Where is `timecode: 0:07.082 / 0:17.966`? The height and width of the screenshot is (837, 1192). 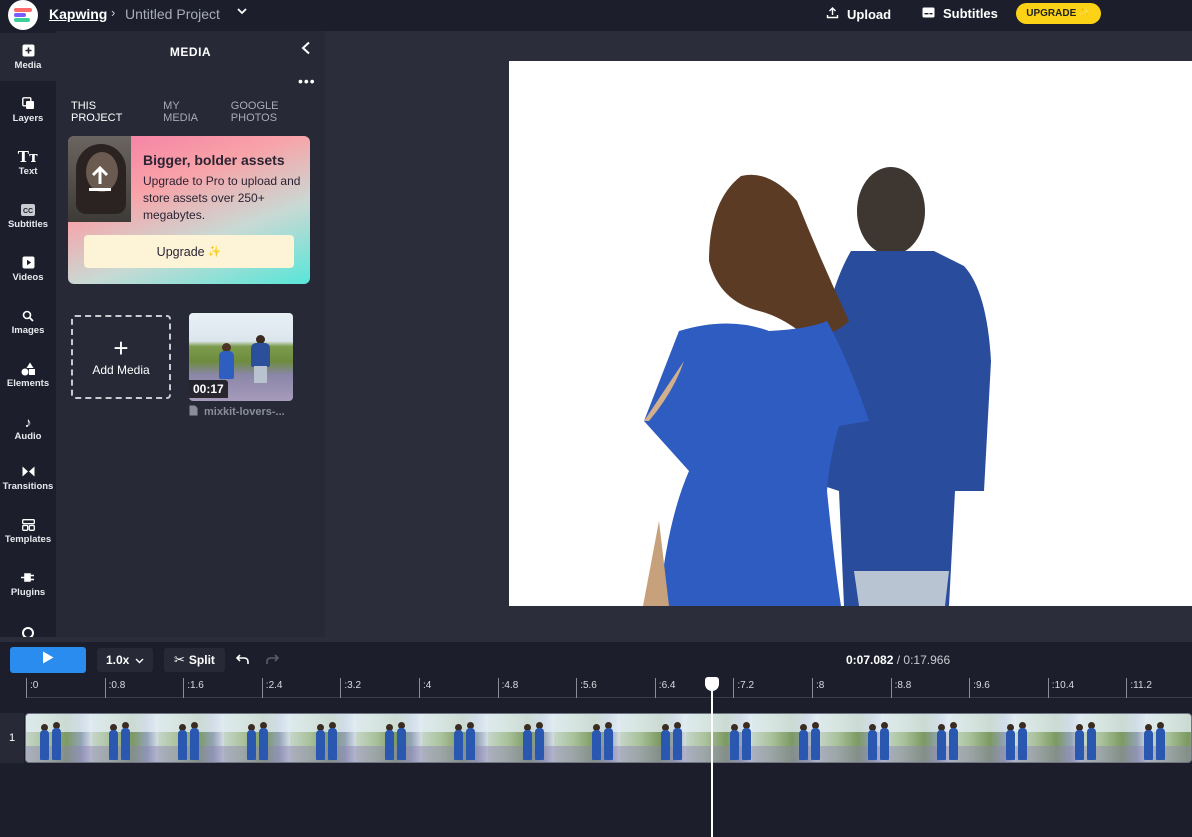 timecode: 0:07.082 / 0:17.966 is located at coordinates (898, 660).